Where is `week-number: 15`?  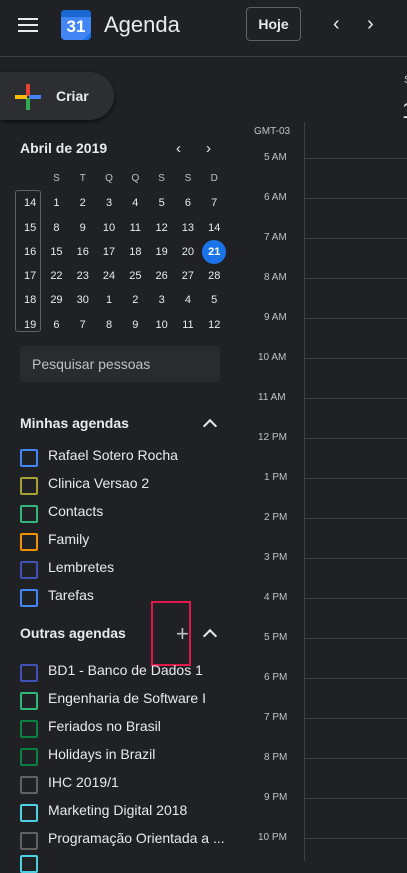 week-number: 15 is located at coordinates (30, 228).